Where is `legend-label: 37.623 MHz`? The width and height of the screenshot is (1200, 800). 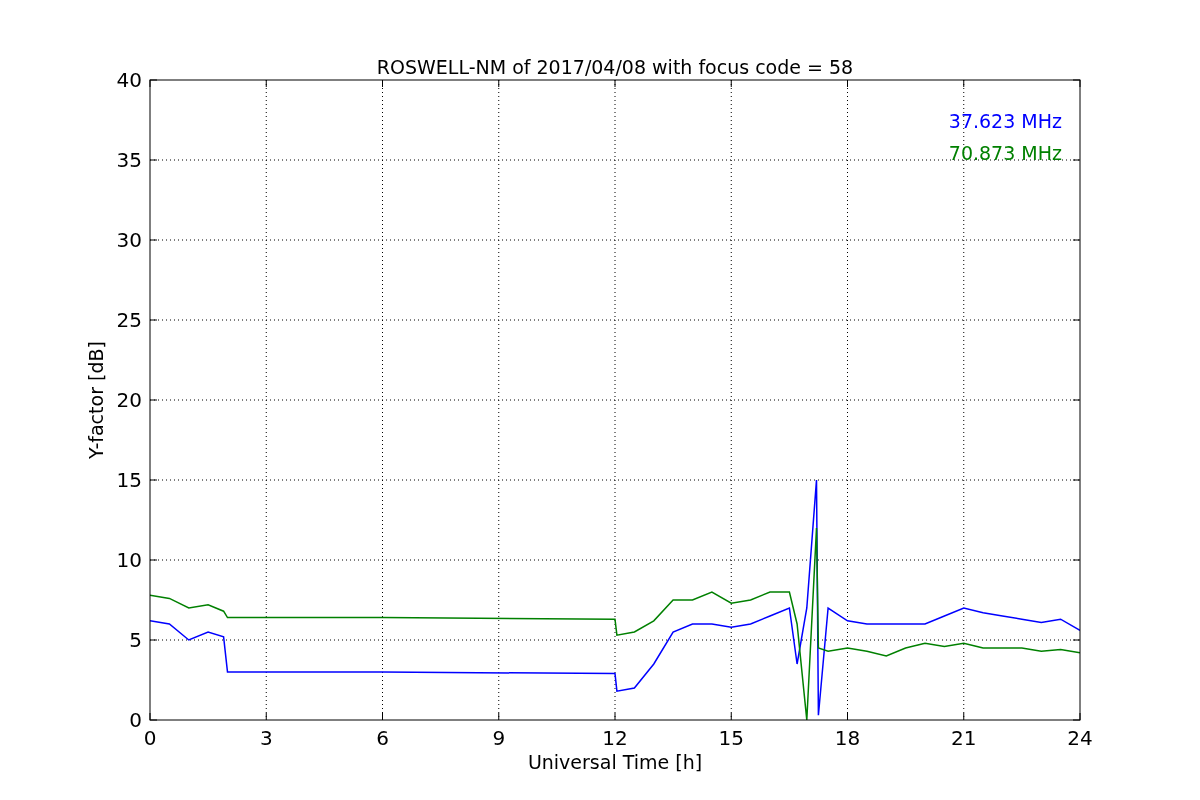 legend-label: 37.623 MHz is located at coordinates (1005, 121).